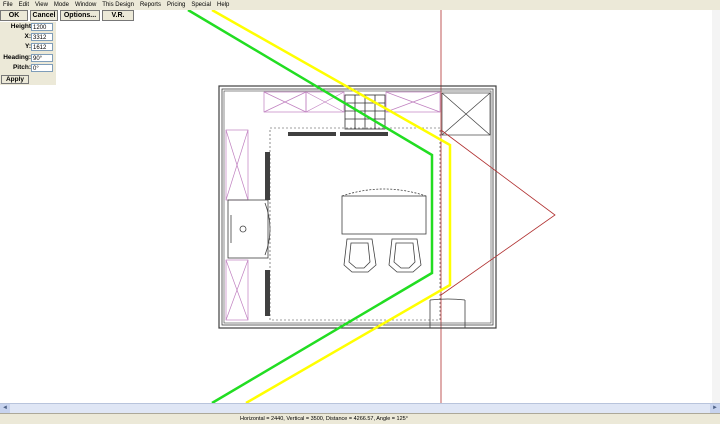 The width and height of the screenshot is (720, 424). What do you see at coordinates (716, 206) in the screenshot?
I see `vertical-scrollbar` at bounding box center [716, 206].